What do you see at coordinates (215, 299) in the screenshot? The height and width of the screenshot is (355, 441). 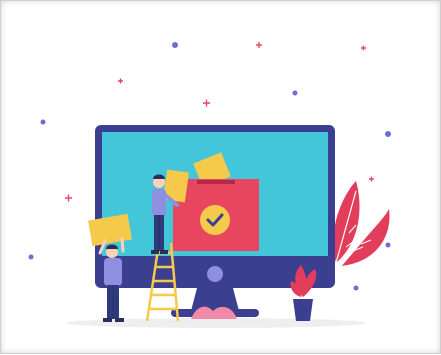 I see `monitor-stand` at bounding box center [215, 299].